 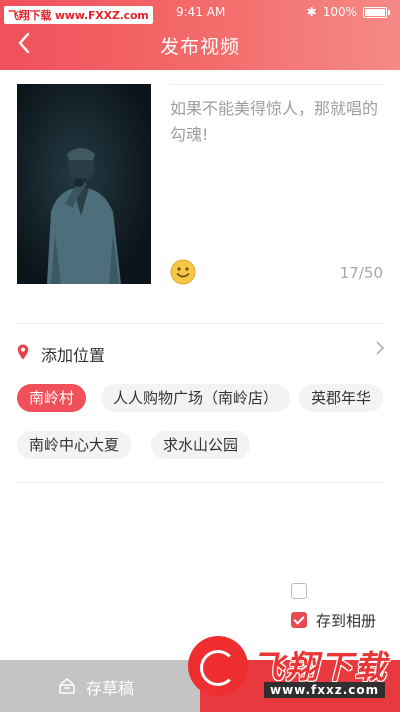 I want to click on battery-icon, so click(x=375, y=12).